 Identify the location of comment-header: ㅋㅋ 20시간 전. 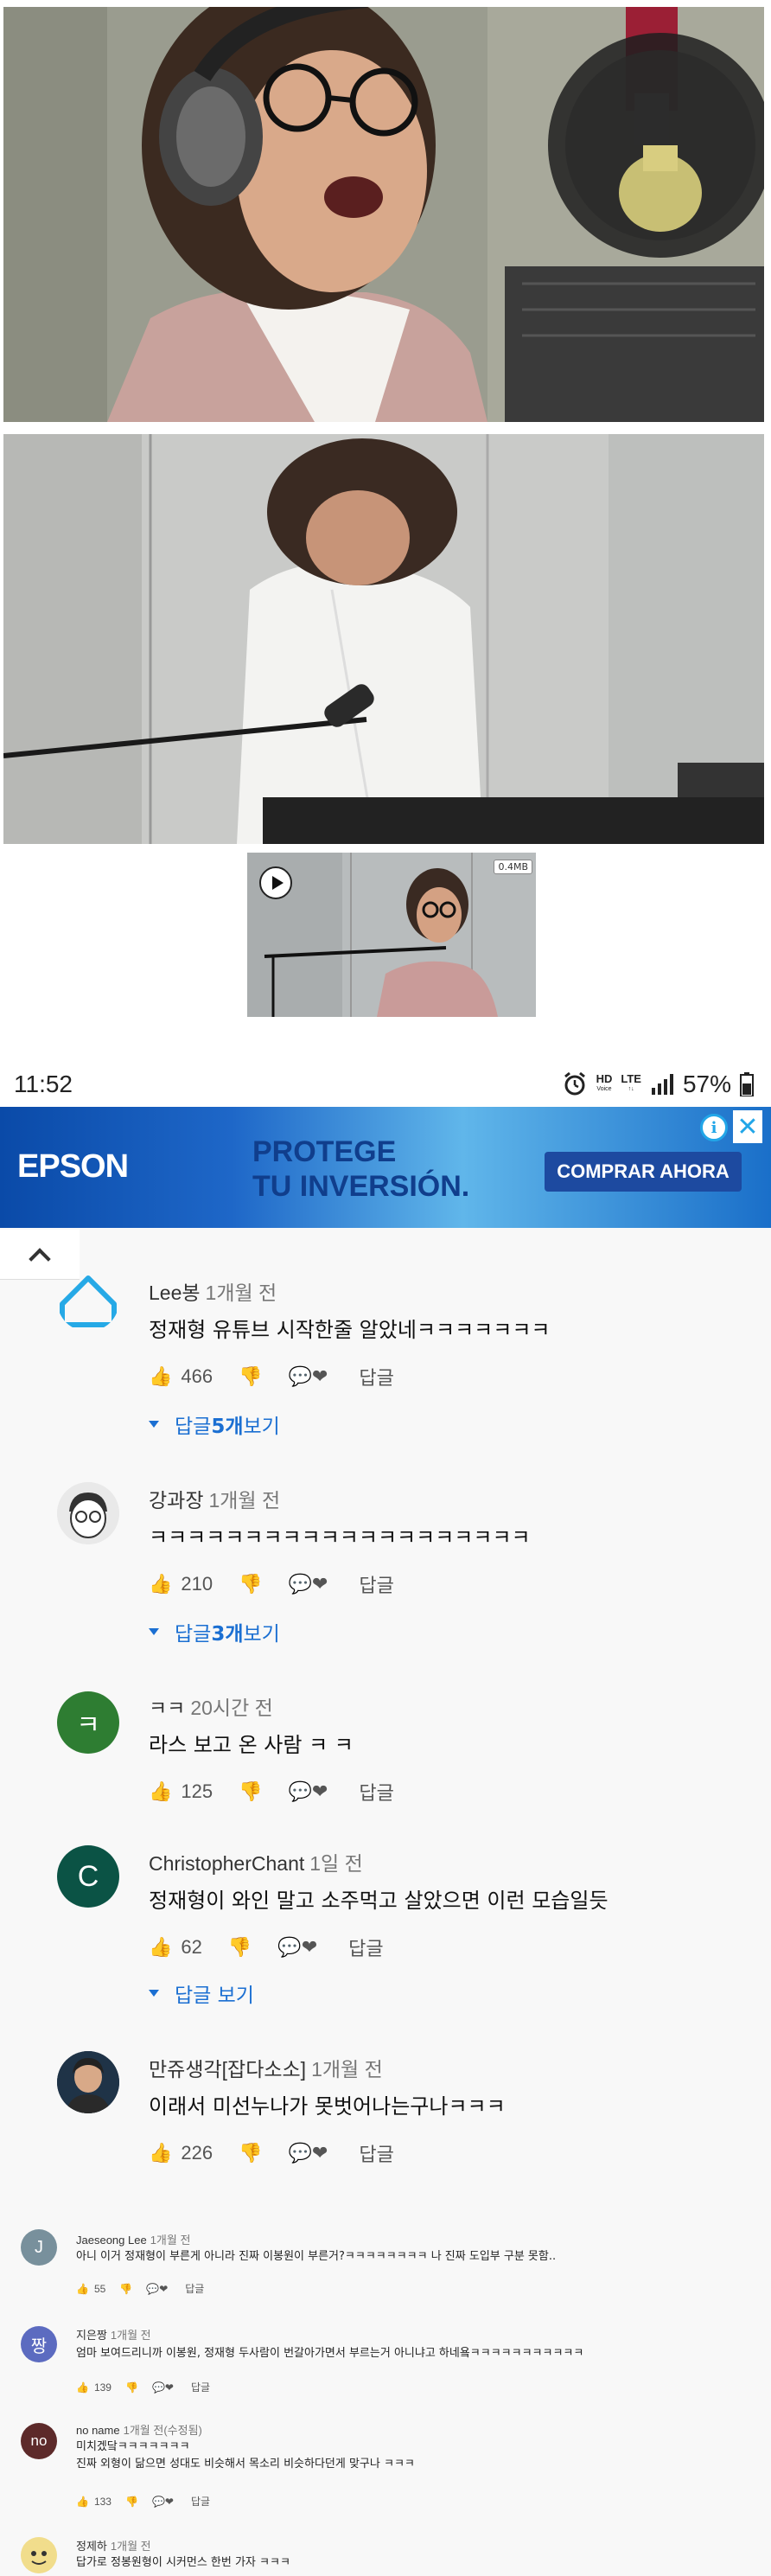
(211, 1706).